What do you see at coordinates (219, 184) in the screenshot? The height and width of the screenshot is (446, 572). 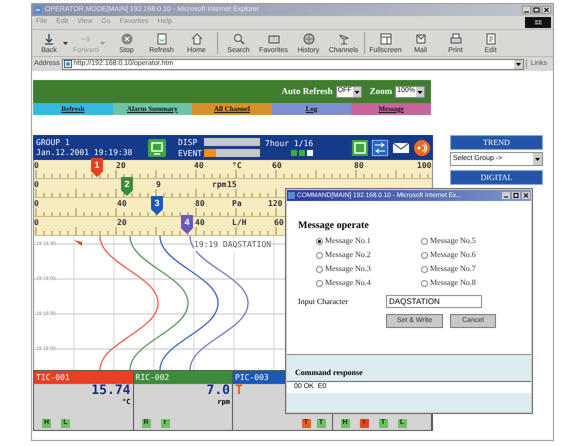 I see `scale-label: rpm` at bounding box center [219, 184].